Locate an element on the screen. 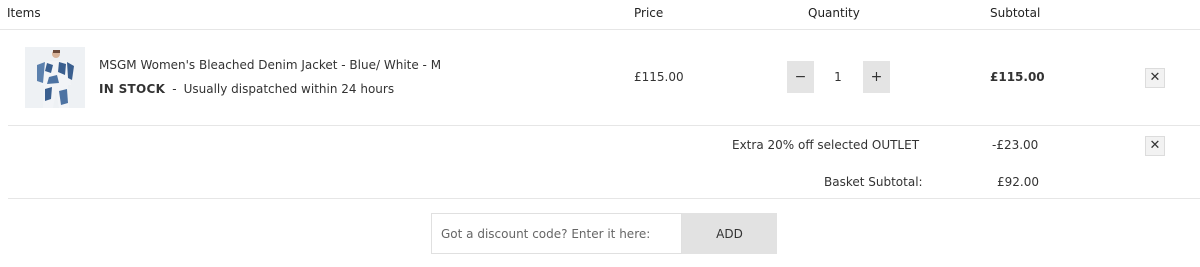  add-discount-button: ADD is located at coordinates (729, 233).